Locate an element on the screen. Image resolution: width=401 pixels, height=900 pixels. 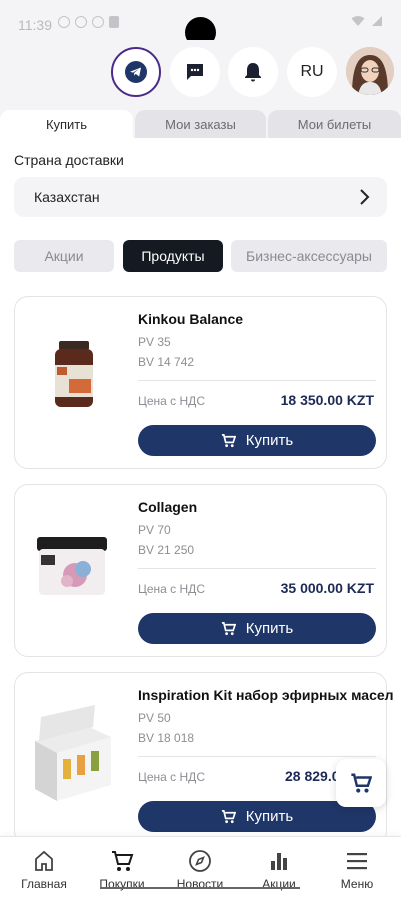
product-name: Collagen is located at coordinates (168, 507).